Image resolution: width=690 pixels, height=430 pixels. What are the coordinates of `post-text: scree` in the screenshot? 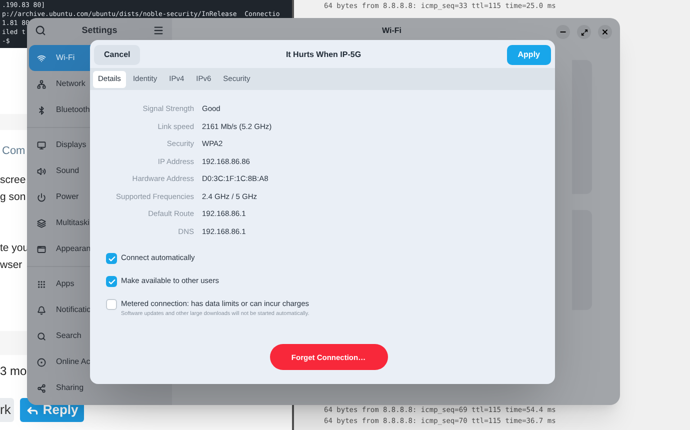 It's located at (13, 180).